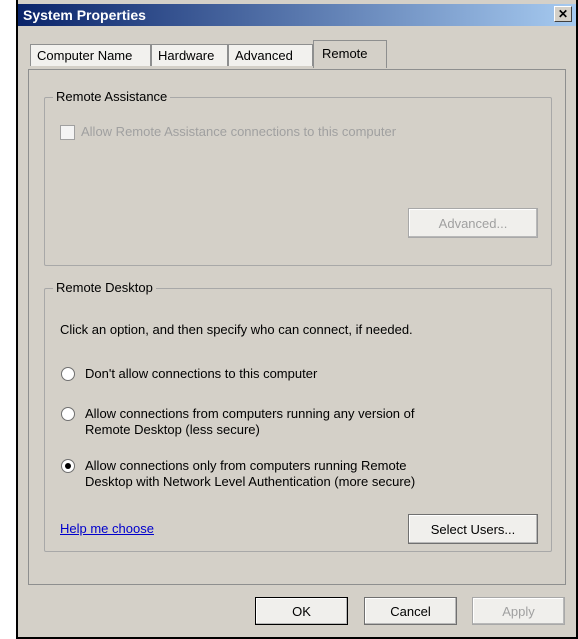 This screenshot has width=578, height=639. I want to click on tab-advanced: Advanced, so click(270, 55).